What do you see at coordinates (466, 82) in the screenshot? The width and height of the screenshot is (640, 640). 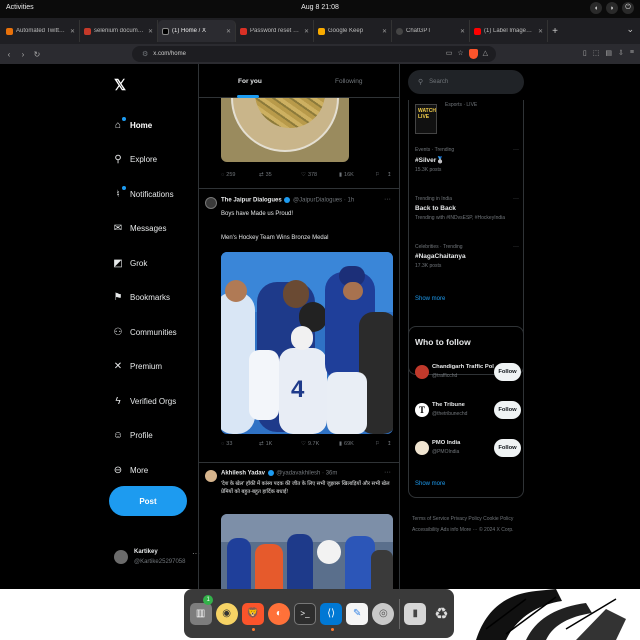 I see `search-input: ⚲ Search` at bounding box center [466, 82].